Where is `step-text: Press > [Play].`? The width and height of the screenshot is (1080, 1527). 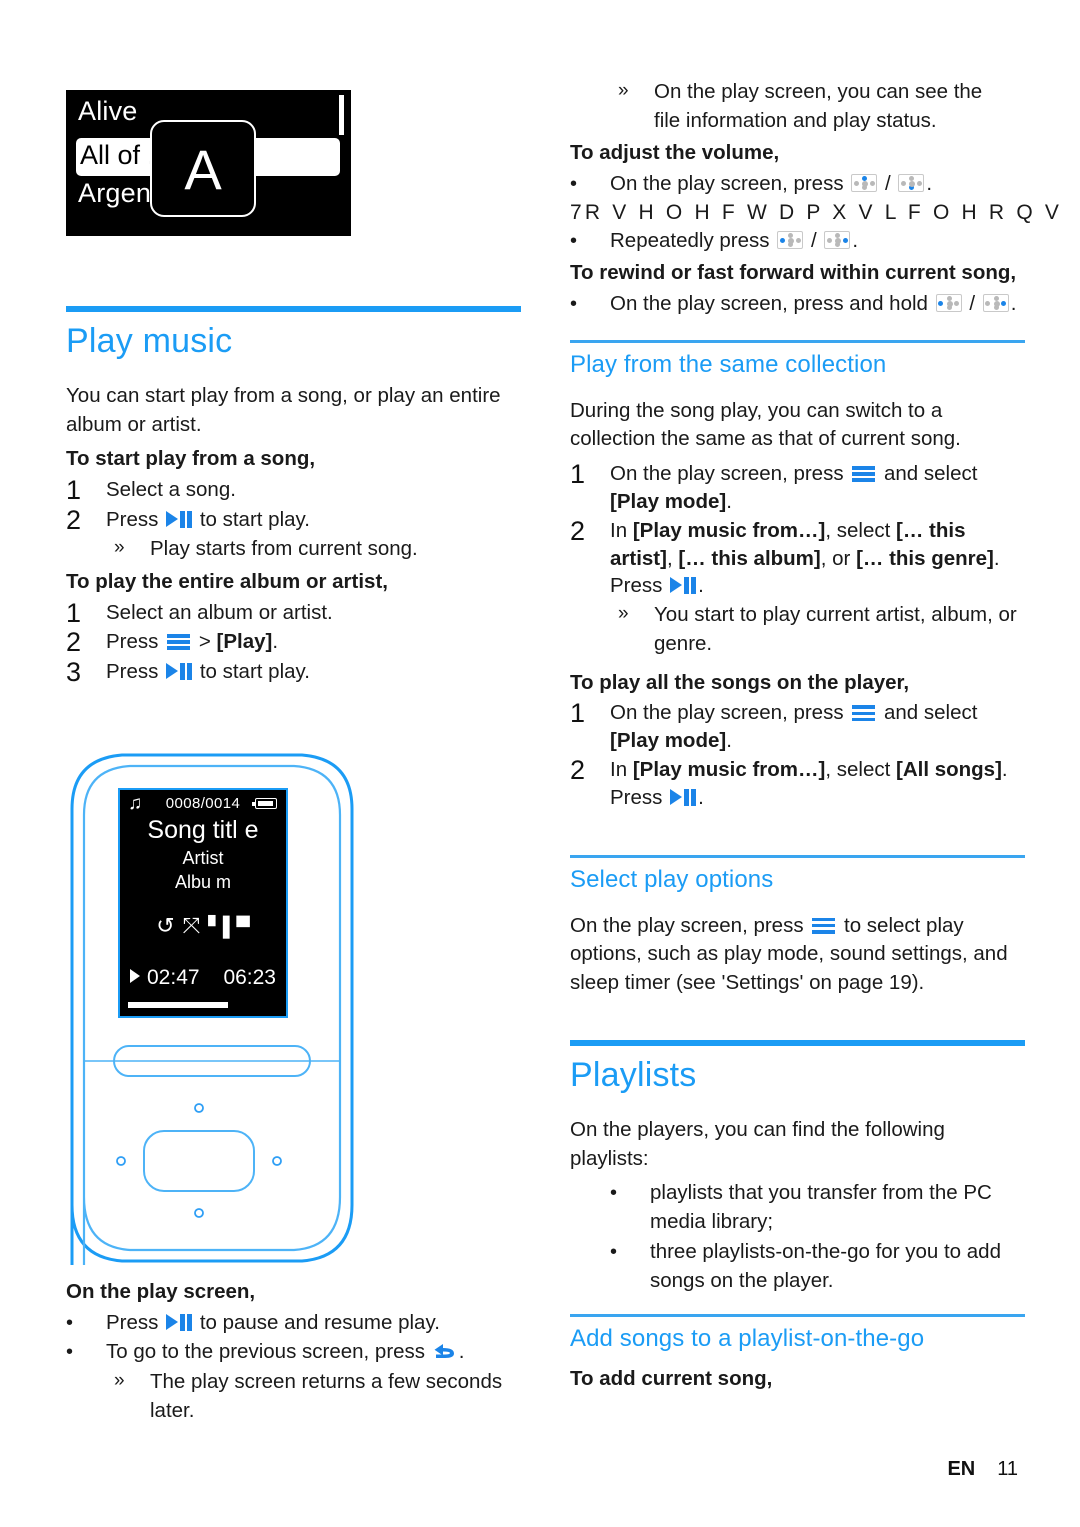
step-text: Press > [Play]. is located at coordinates (313, 642).